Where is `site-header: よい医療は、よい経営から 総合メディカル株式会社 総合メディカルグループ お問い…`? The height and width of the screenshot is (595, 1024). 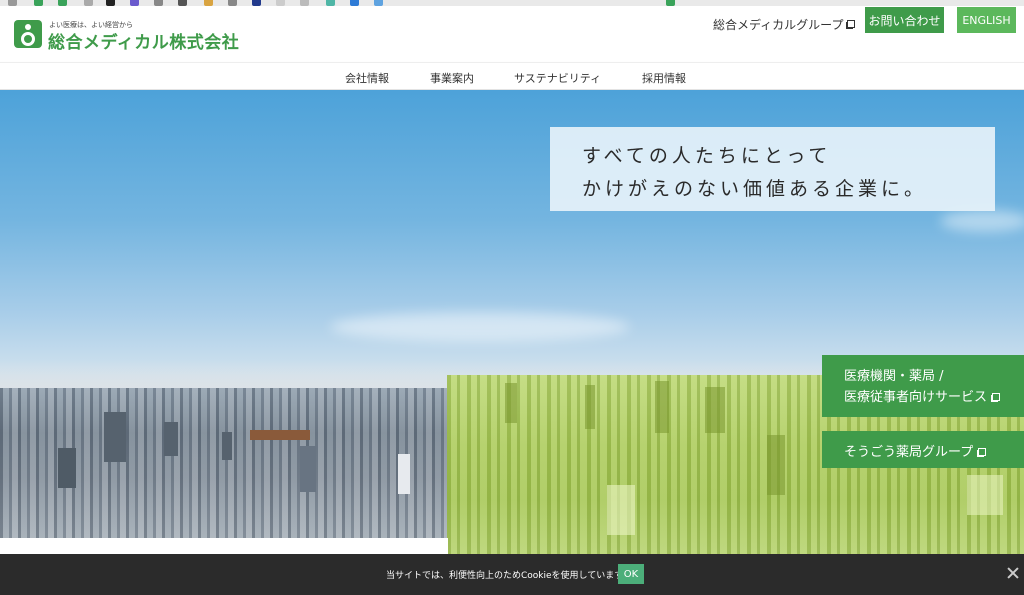 site-header: よい医療は、よい経営から 総合メディカル株式会社 総合メディカルグループ お問い… is located at coordinates (512, 34).